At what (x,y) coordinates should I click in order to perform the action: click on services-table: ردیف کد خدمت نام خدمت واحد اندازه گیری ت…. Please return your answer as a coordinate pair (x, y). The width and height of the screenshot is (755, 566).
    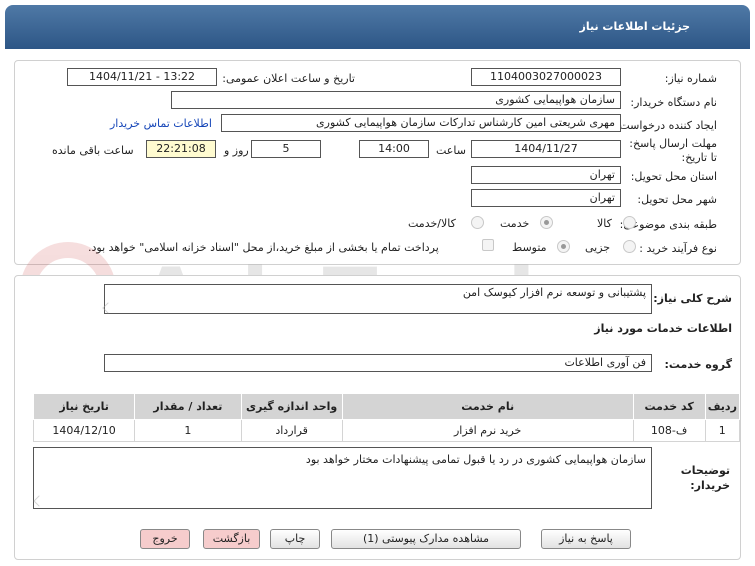
    Looking at the image, I should click on (386, 417).